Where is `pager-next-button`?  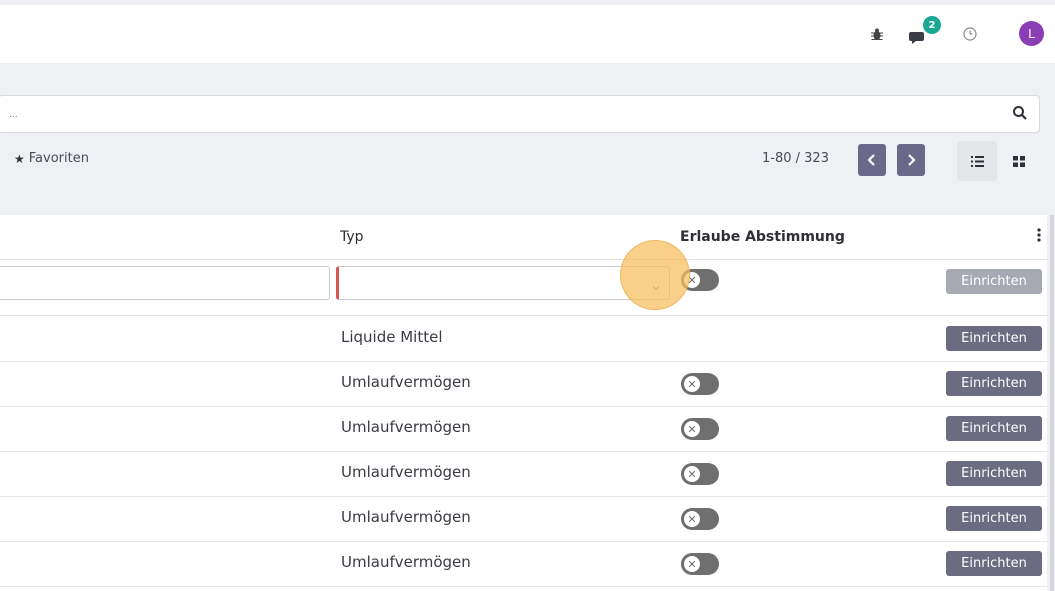 pager-next-button is located at coordinates (911, 160).